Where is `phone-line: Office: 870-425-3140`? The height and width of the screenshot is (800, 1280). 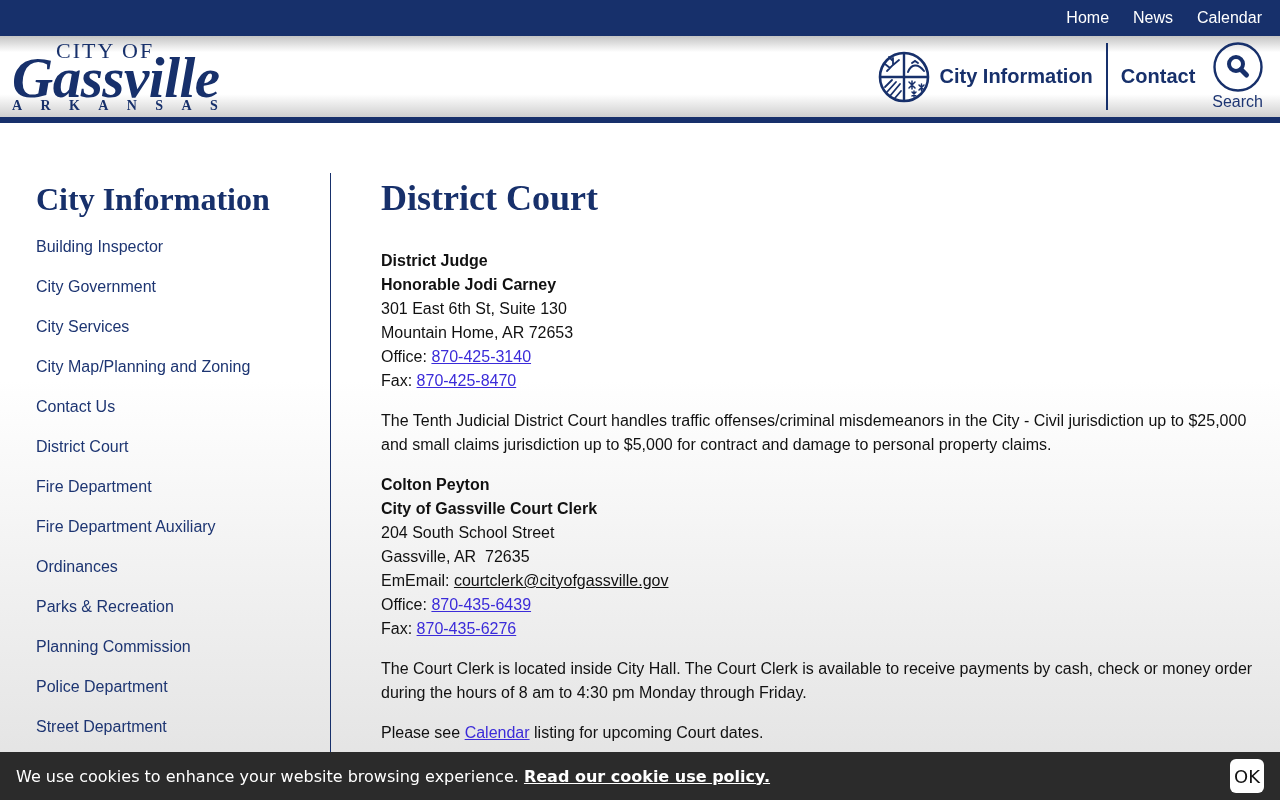 phone-line: Office: 870-425-3140 is located at coordinates (457, 357).